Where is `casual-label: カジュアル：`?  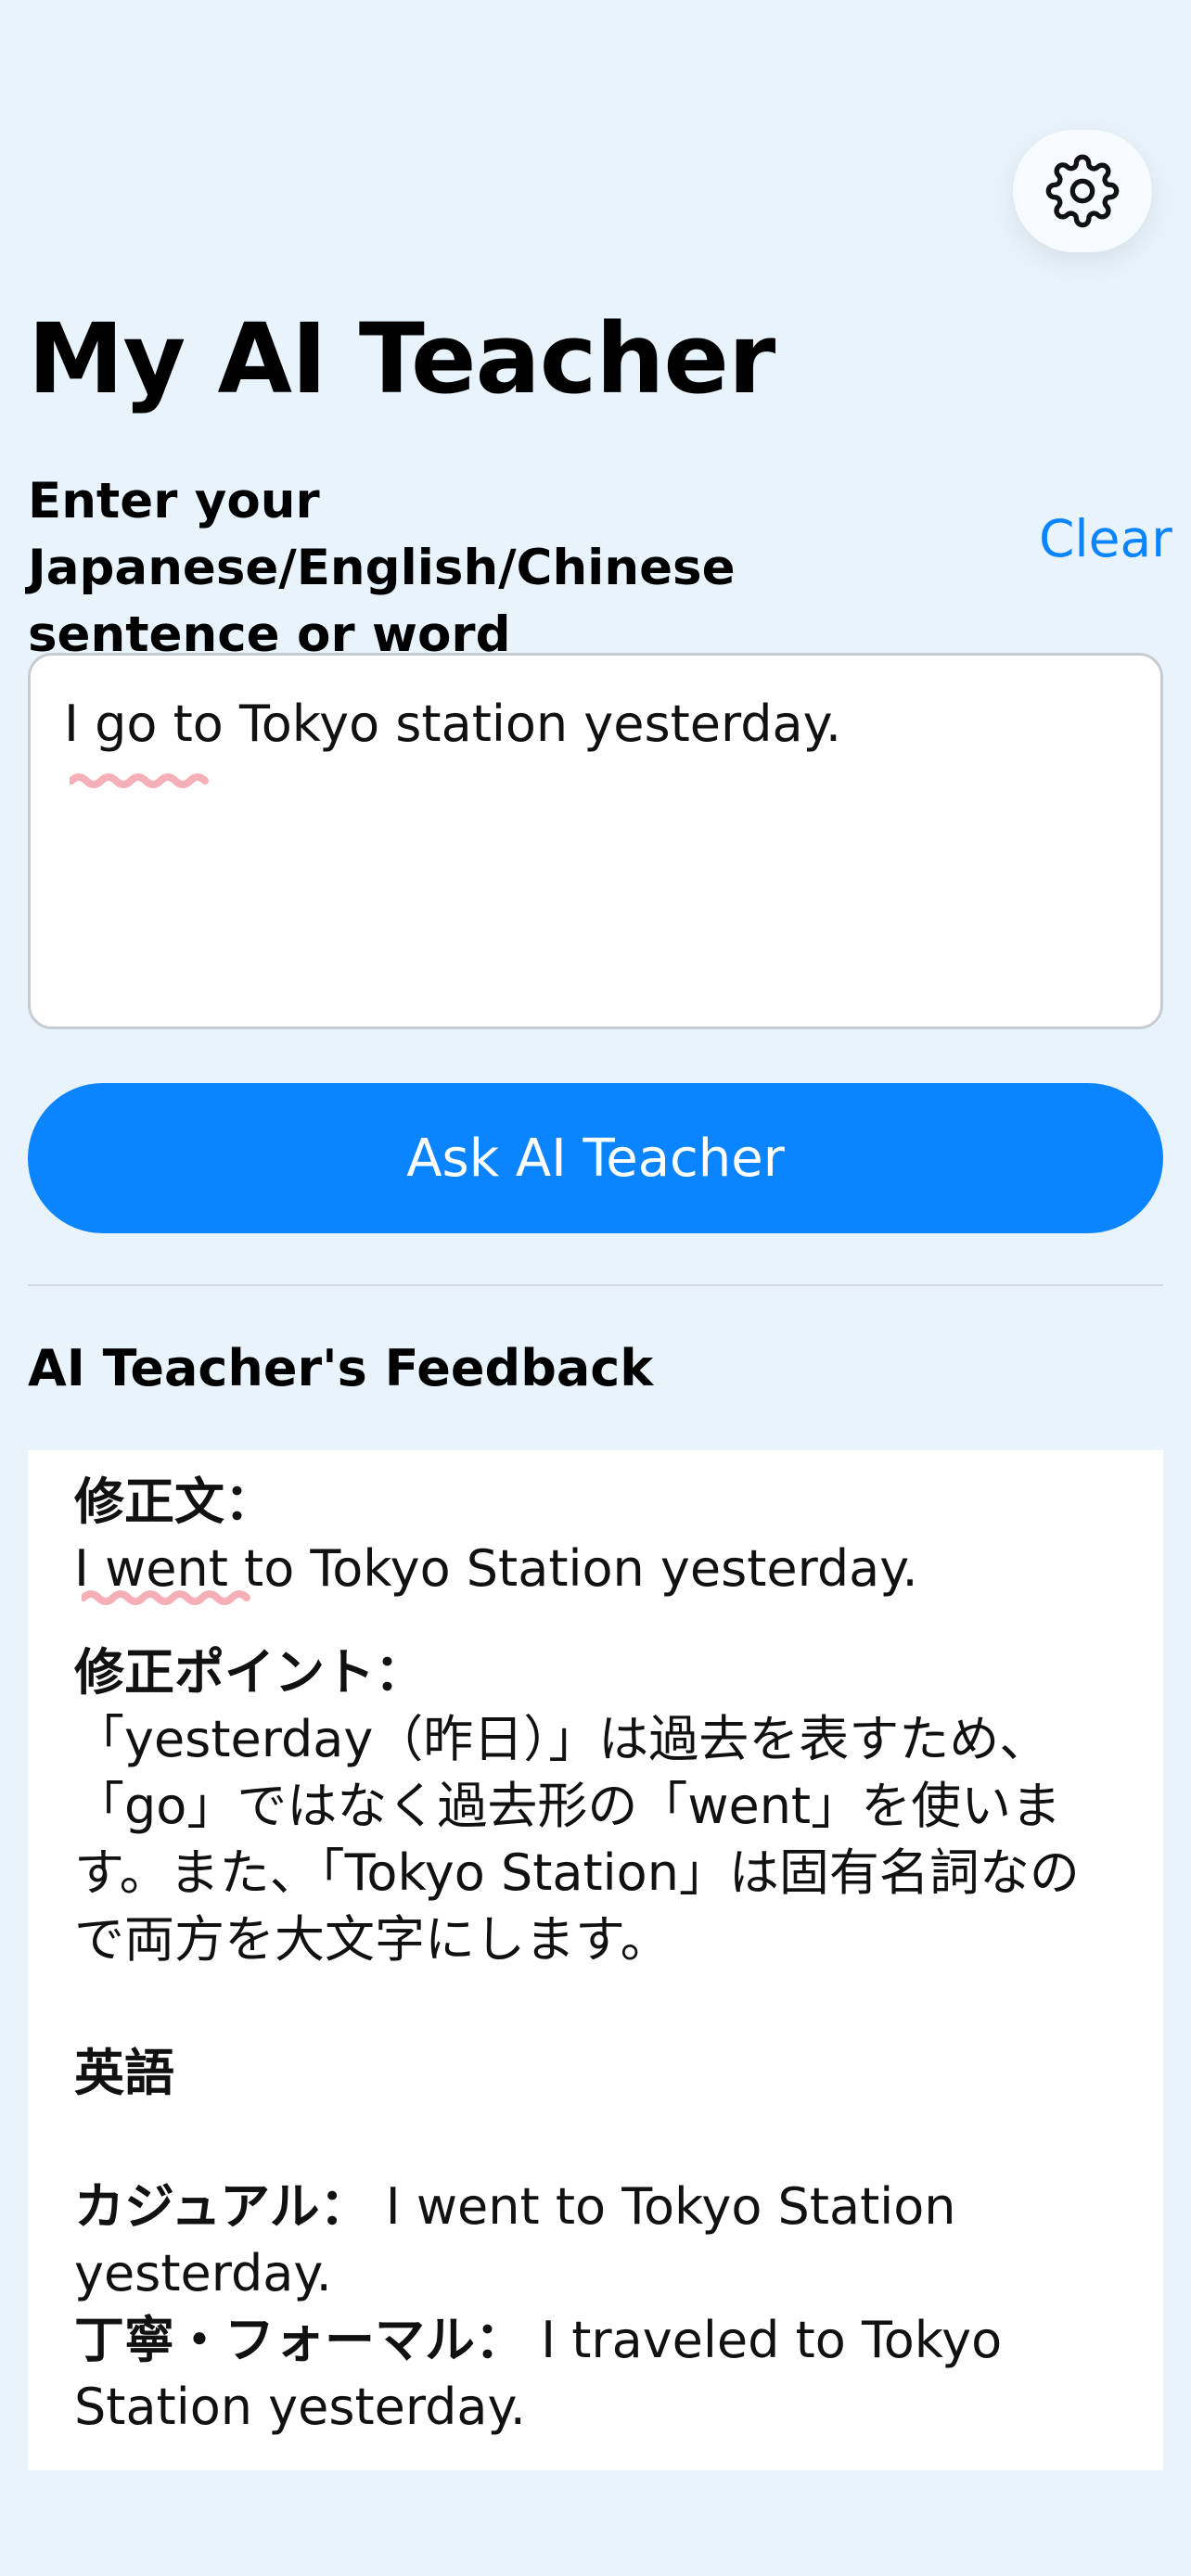
casual-label: カジュアル： is located at coordinates (222, 2206).